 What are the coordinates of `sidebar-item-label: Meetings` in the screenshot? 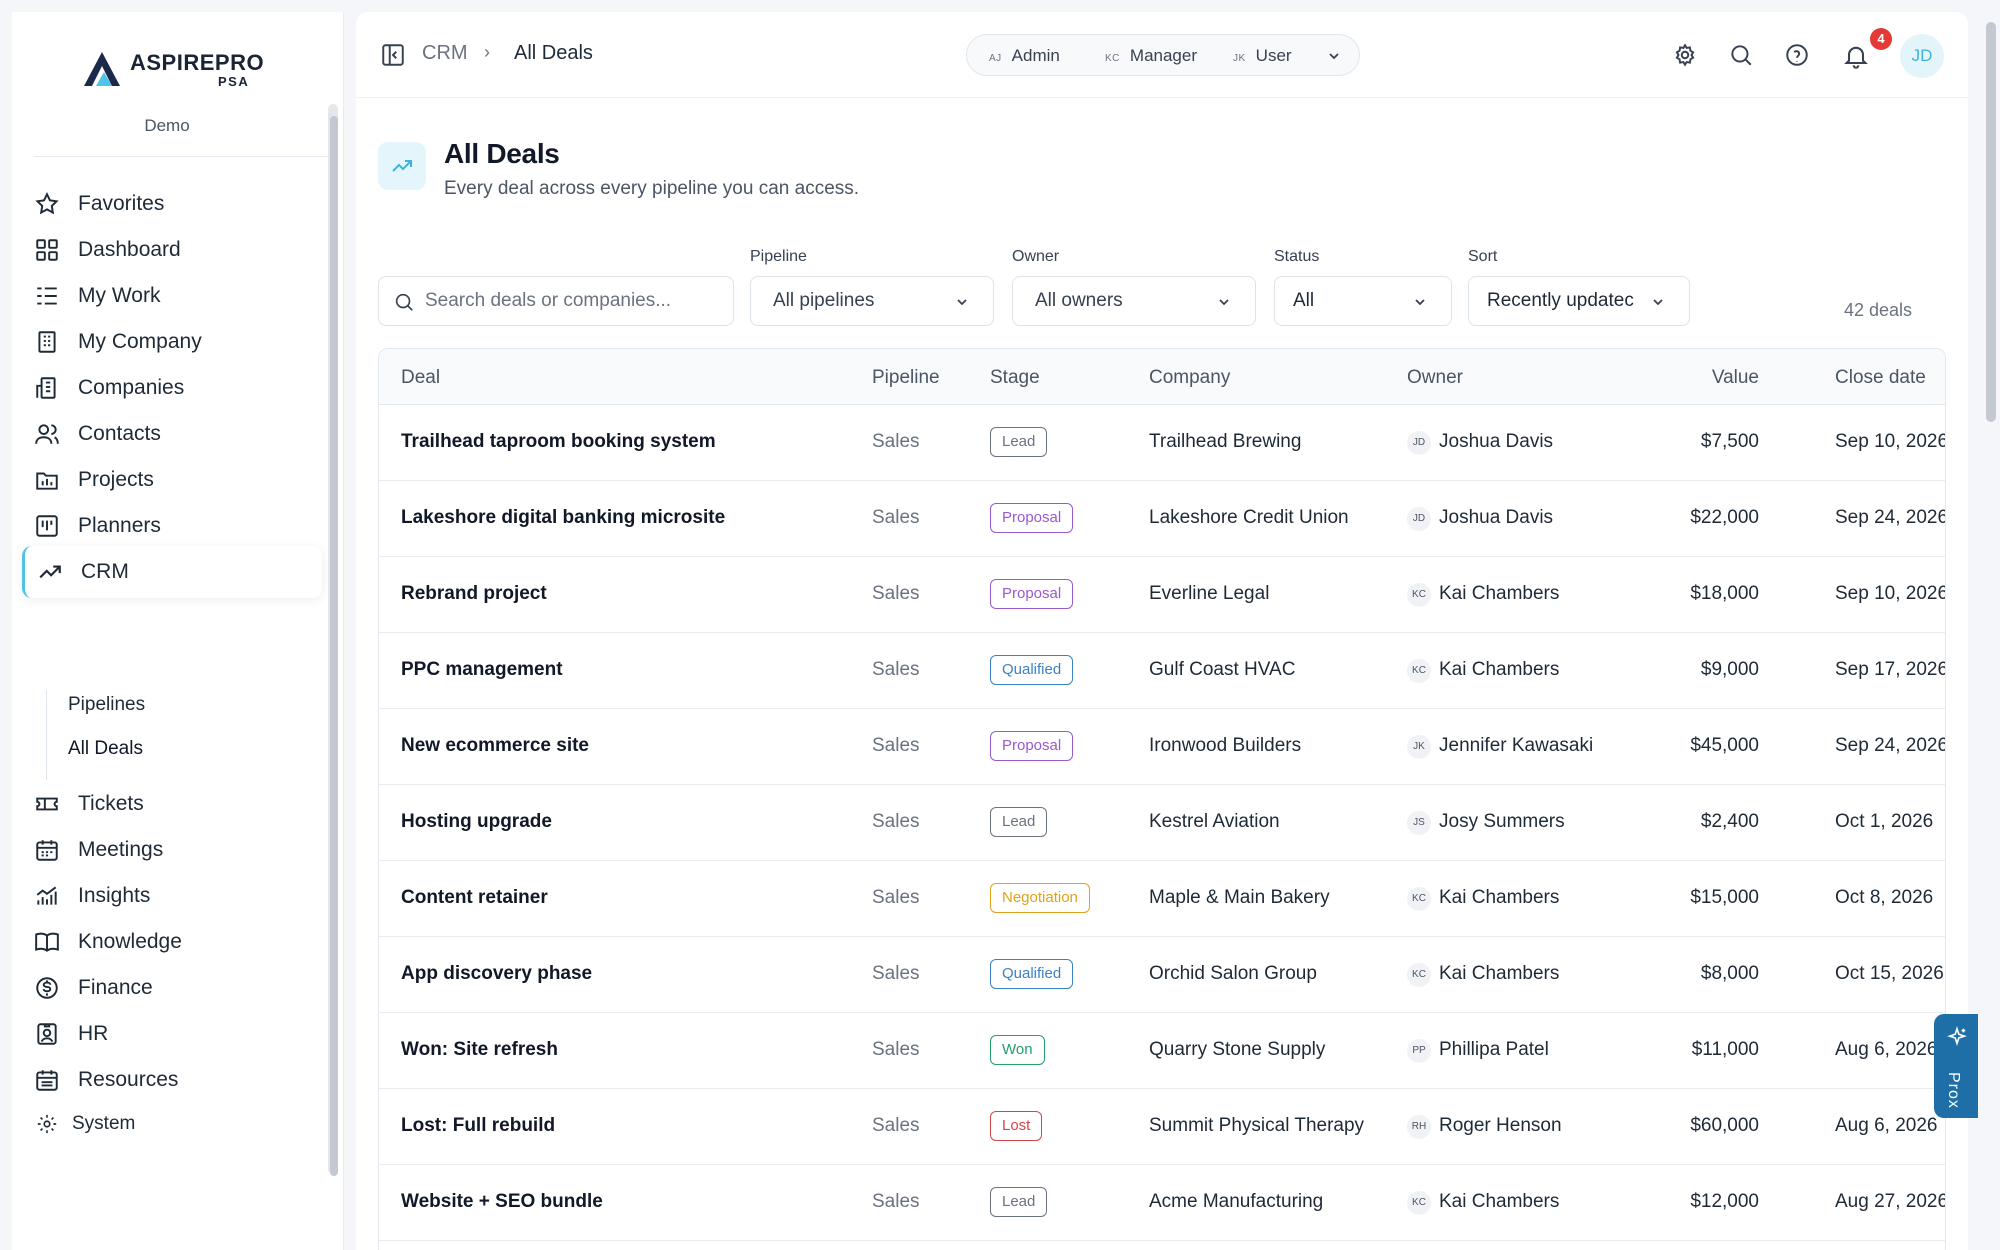 It's located at (121, 849).